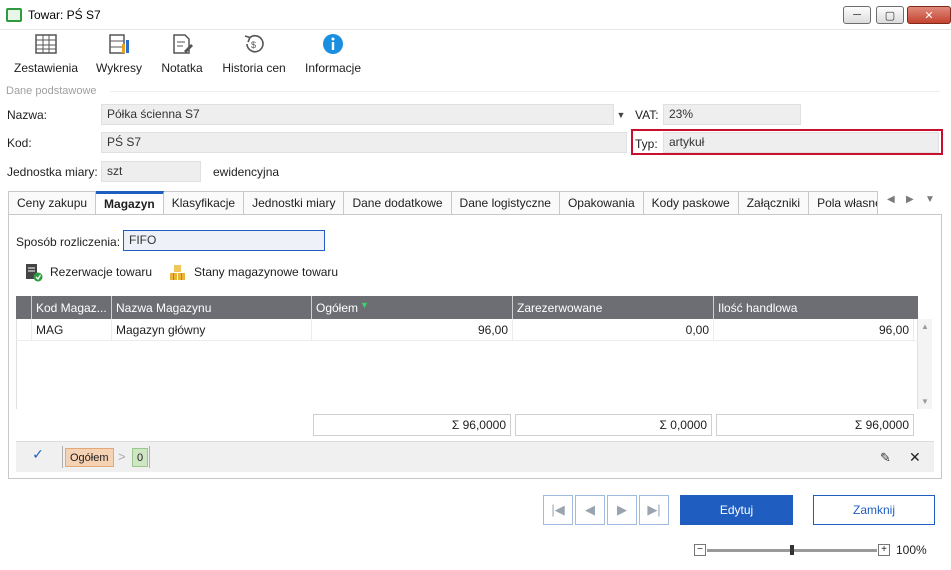  Describe the element at coordinates (398, 203) in the screenshot. I see `tab-dane-dodatkowe: Dane dodatkowe` at that location.